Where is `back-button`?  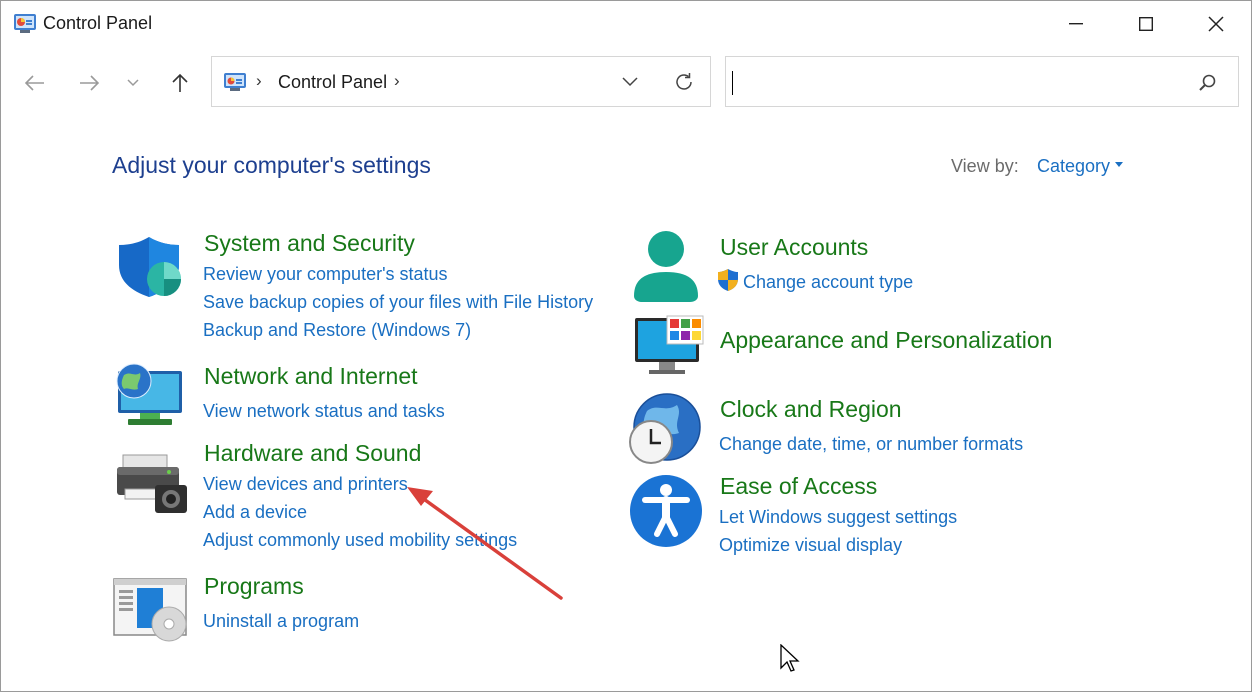 back-button is located at coordinates (35, 83).